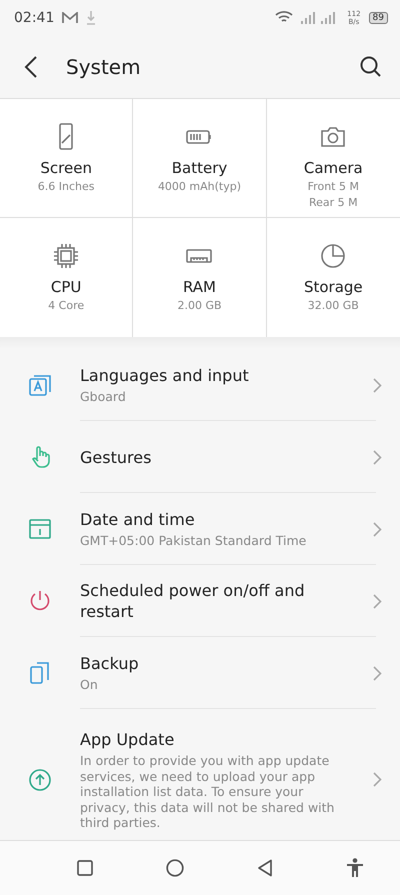 The height and width of the screenshot is (895, 400). Describe the element at coordinates (104, 66) in the screenshot. I see `page-title: System` at that location.